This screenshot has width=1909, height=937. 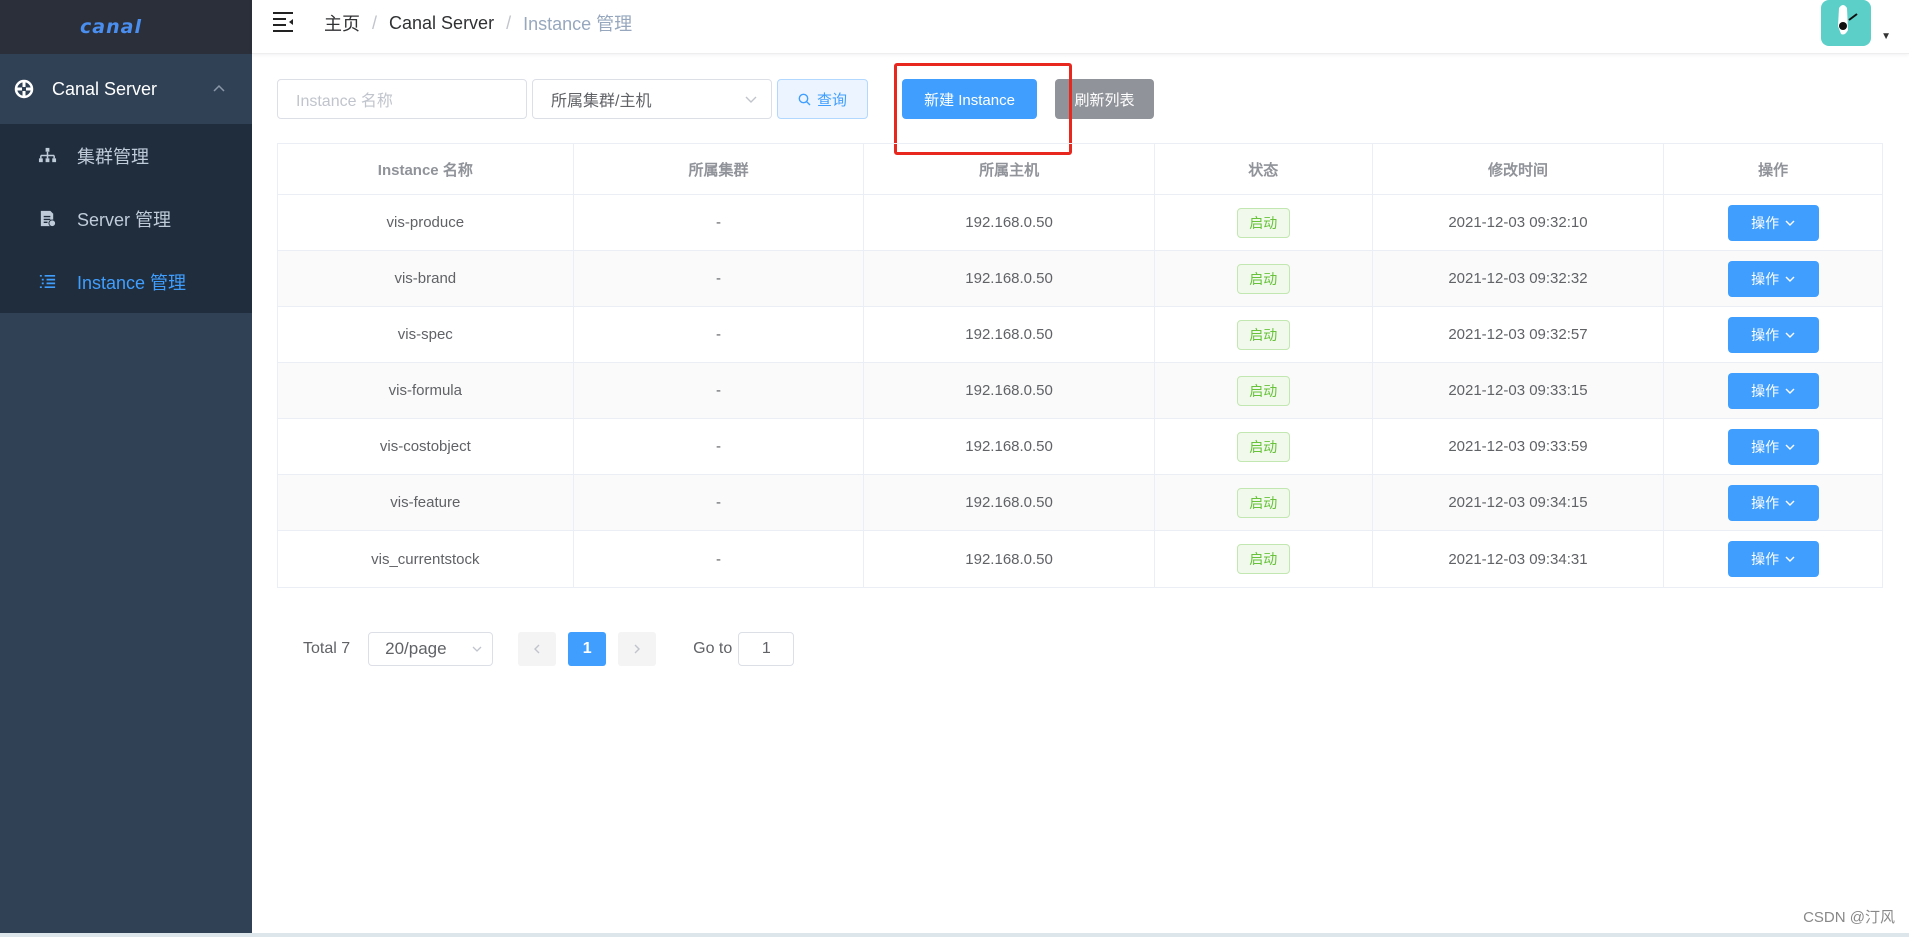 What do you see at coordinates (1009, 169) in the screenshot?
I see `column-header: 所属主机` at bounding box center [1009, 169].